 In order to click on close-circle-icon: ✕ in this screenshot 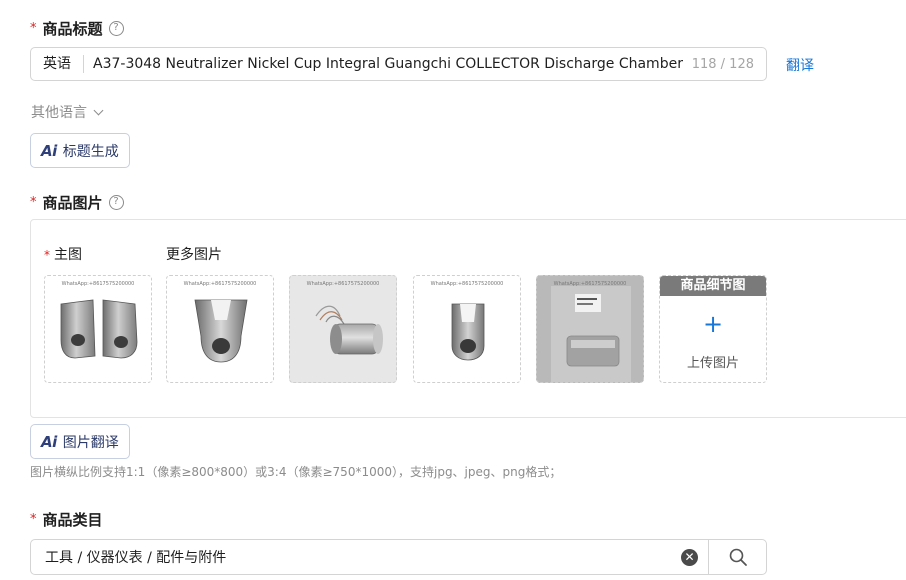, I will do `click(689, 557)`.